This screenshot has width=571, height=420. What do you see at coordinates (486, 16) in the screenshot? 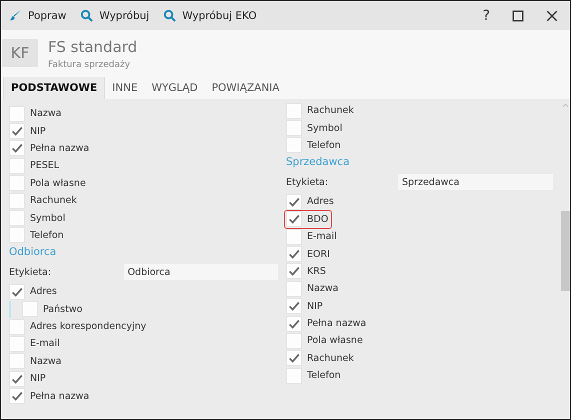
I see `help-button: ?` at bounding box center [486, 16].